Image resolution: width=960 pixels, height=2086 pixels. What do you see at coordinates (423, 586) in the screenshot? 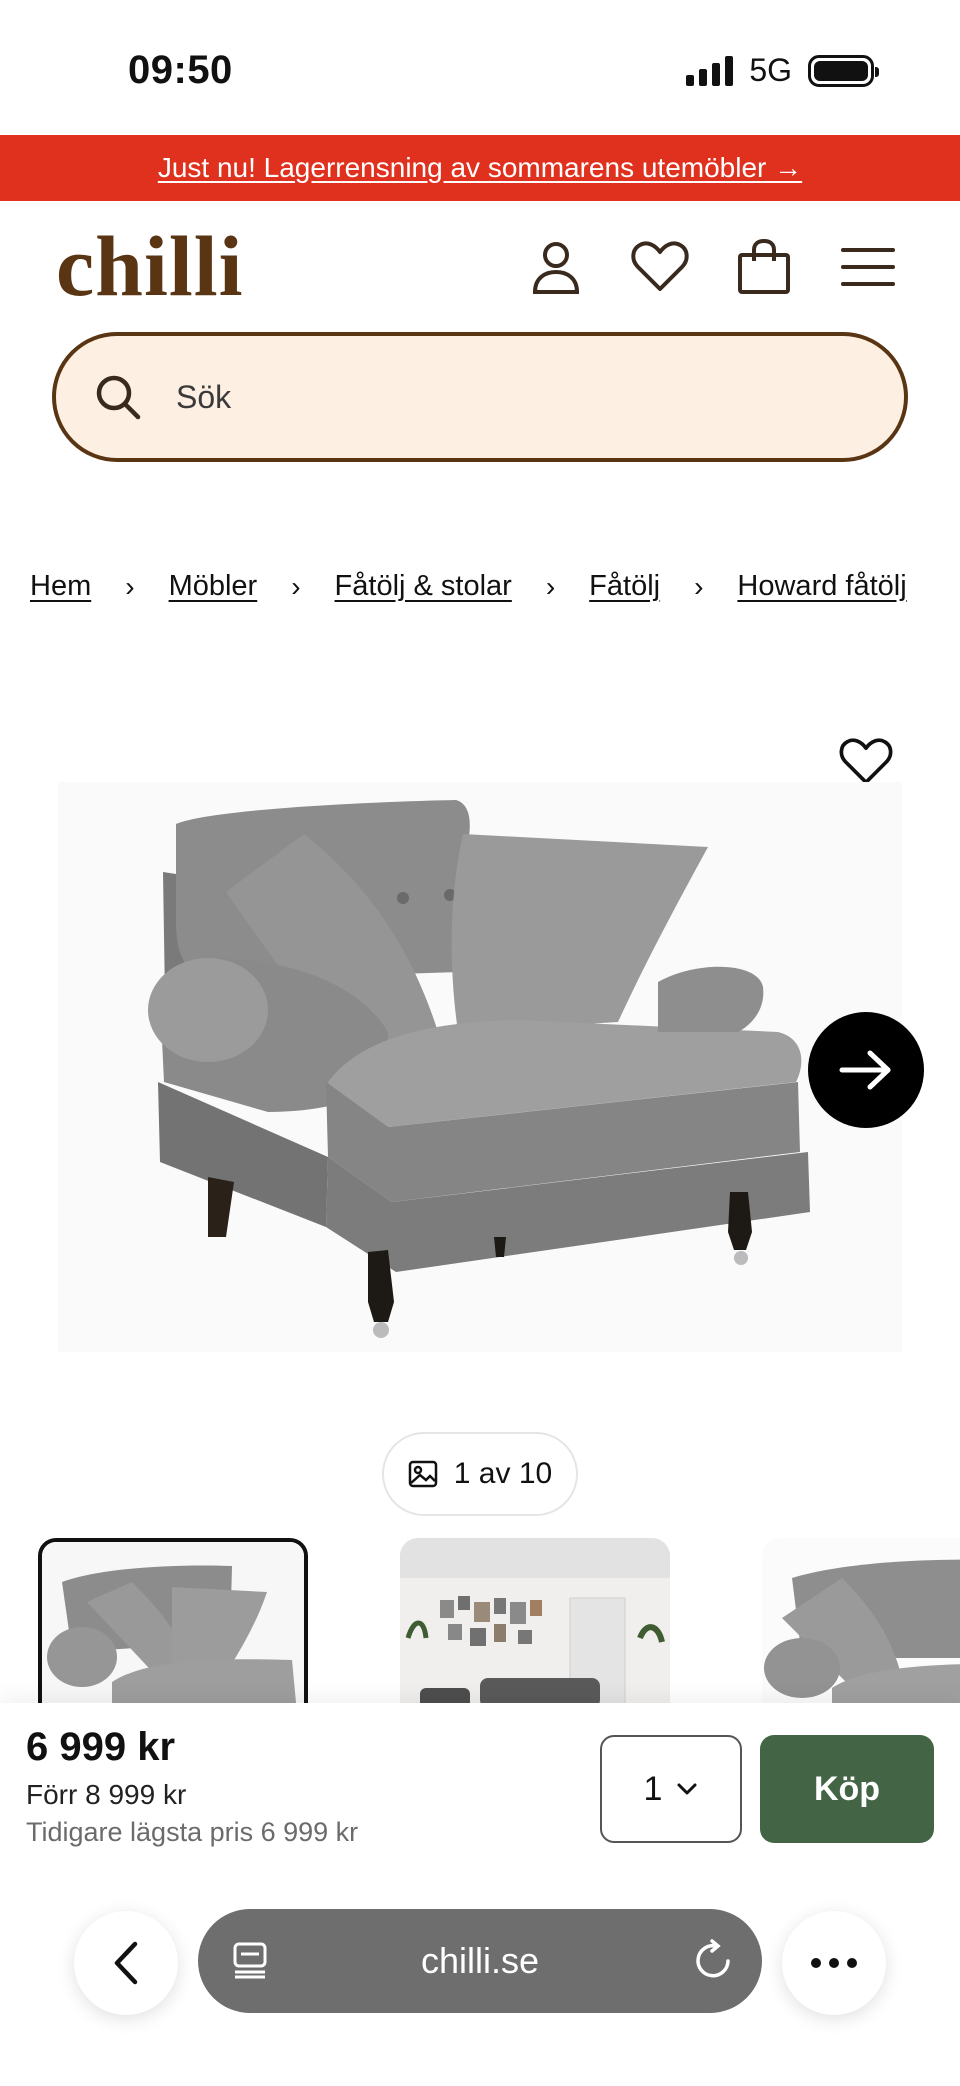
I see `breadcrumb-item-fatolj-stolar: Fåtölj & stolar` at bounding box center [423, 586].